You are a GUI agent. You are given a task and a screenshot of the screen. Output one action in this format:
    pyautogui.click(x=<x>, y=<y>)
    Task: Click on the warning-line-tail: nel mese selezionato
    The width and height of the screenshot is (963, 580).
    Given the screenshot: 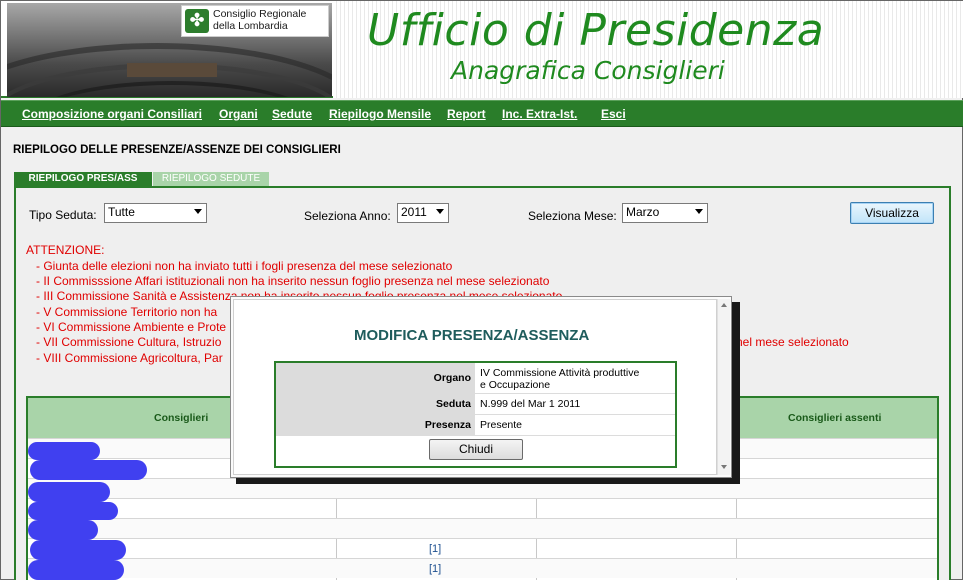 What is the action you would take?
    pyautogui.click(x=792, y=342)
    